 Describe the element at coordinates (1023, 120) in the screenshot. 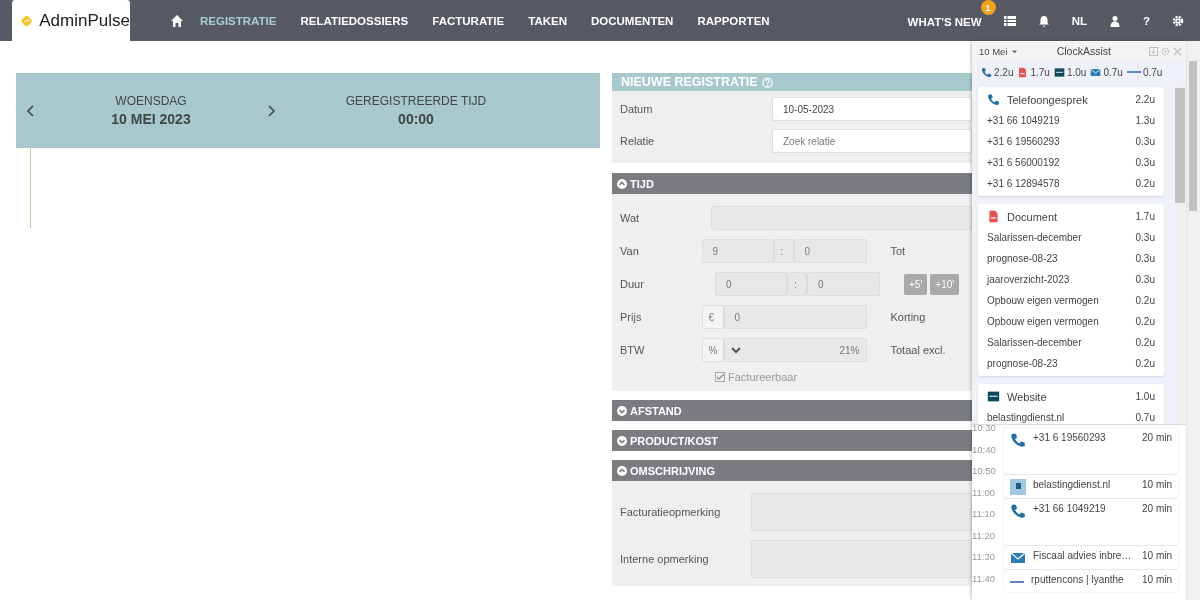

I see `activity-item: +31 66 1049219` at that location.